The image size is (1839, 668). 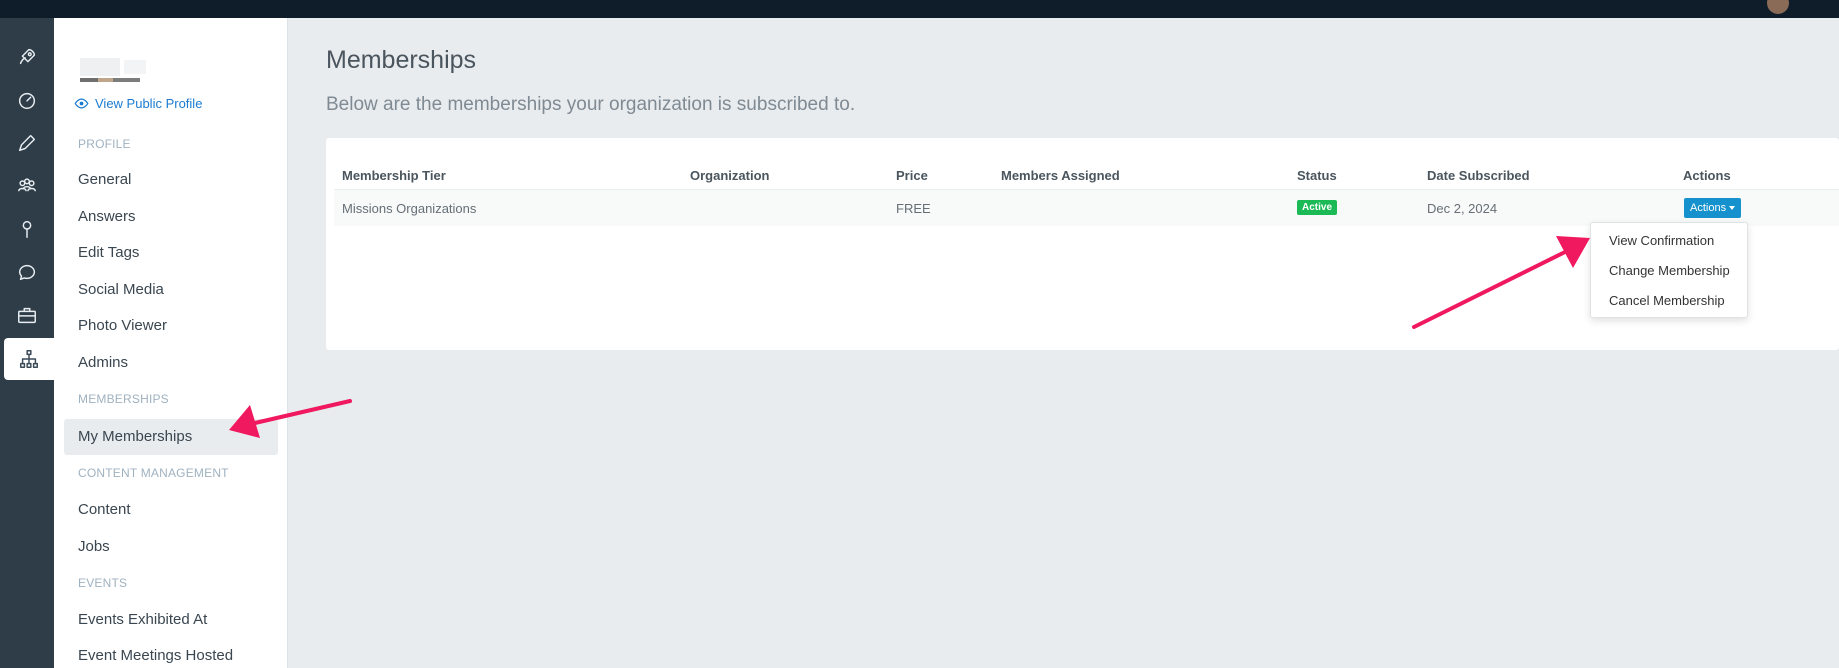 What do you see at coordinates (94, 546) in the screenshot?
I see `sidebar-item-jobs: Jobs` at bounding box center [94, 546].